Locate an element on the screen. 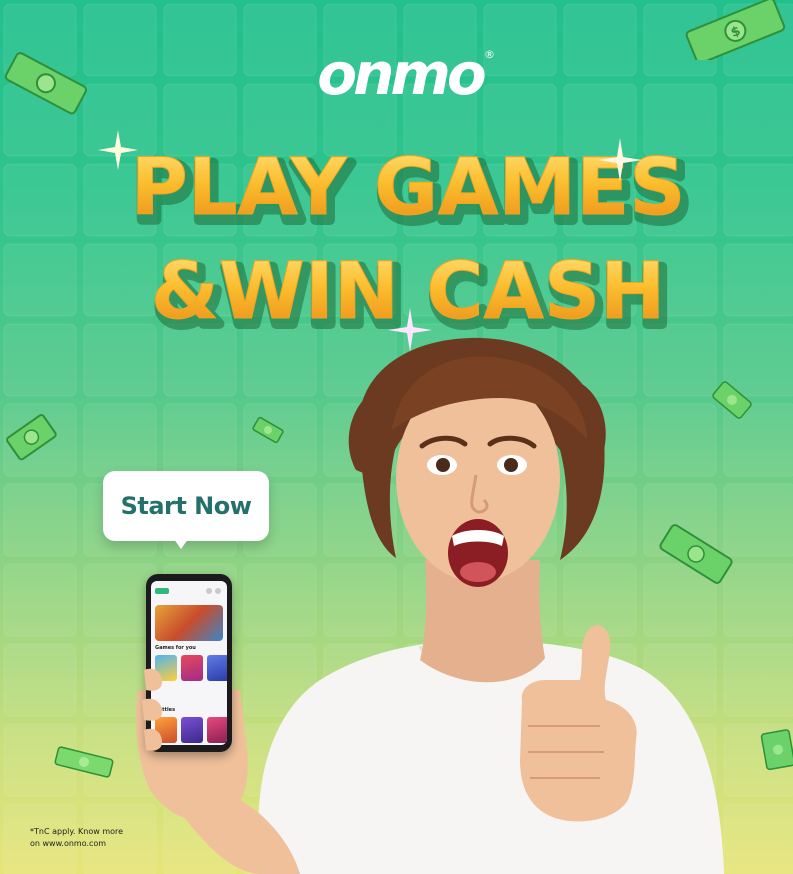 Image resolution: width=793 pixels, height=874 pixels. section-title-games: Games for you is located at coordinates (175, 648).